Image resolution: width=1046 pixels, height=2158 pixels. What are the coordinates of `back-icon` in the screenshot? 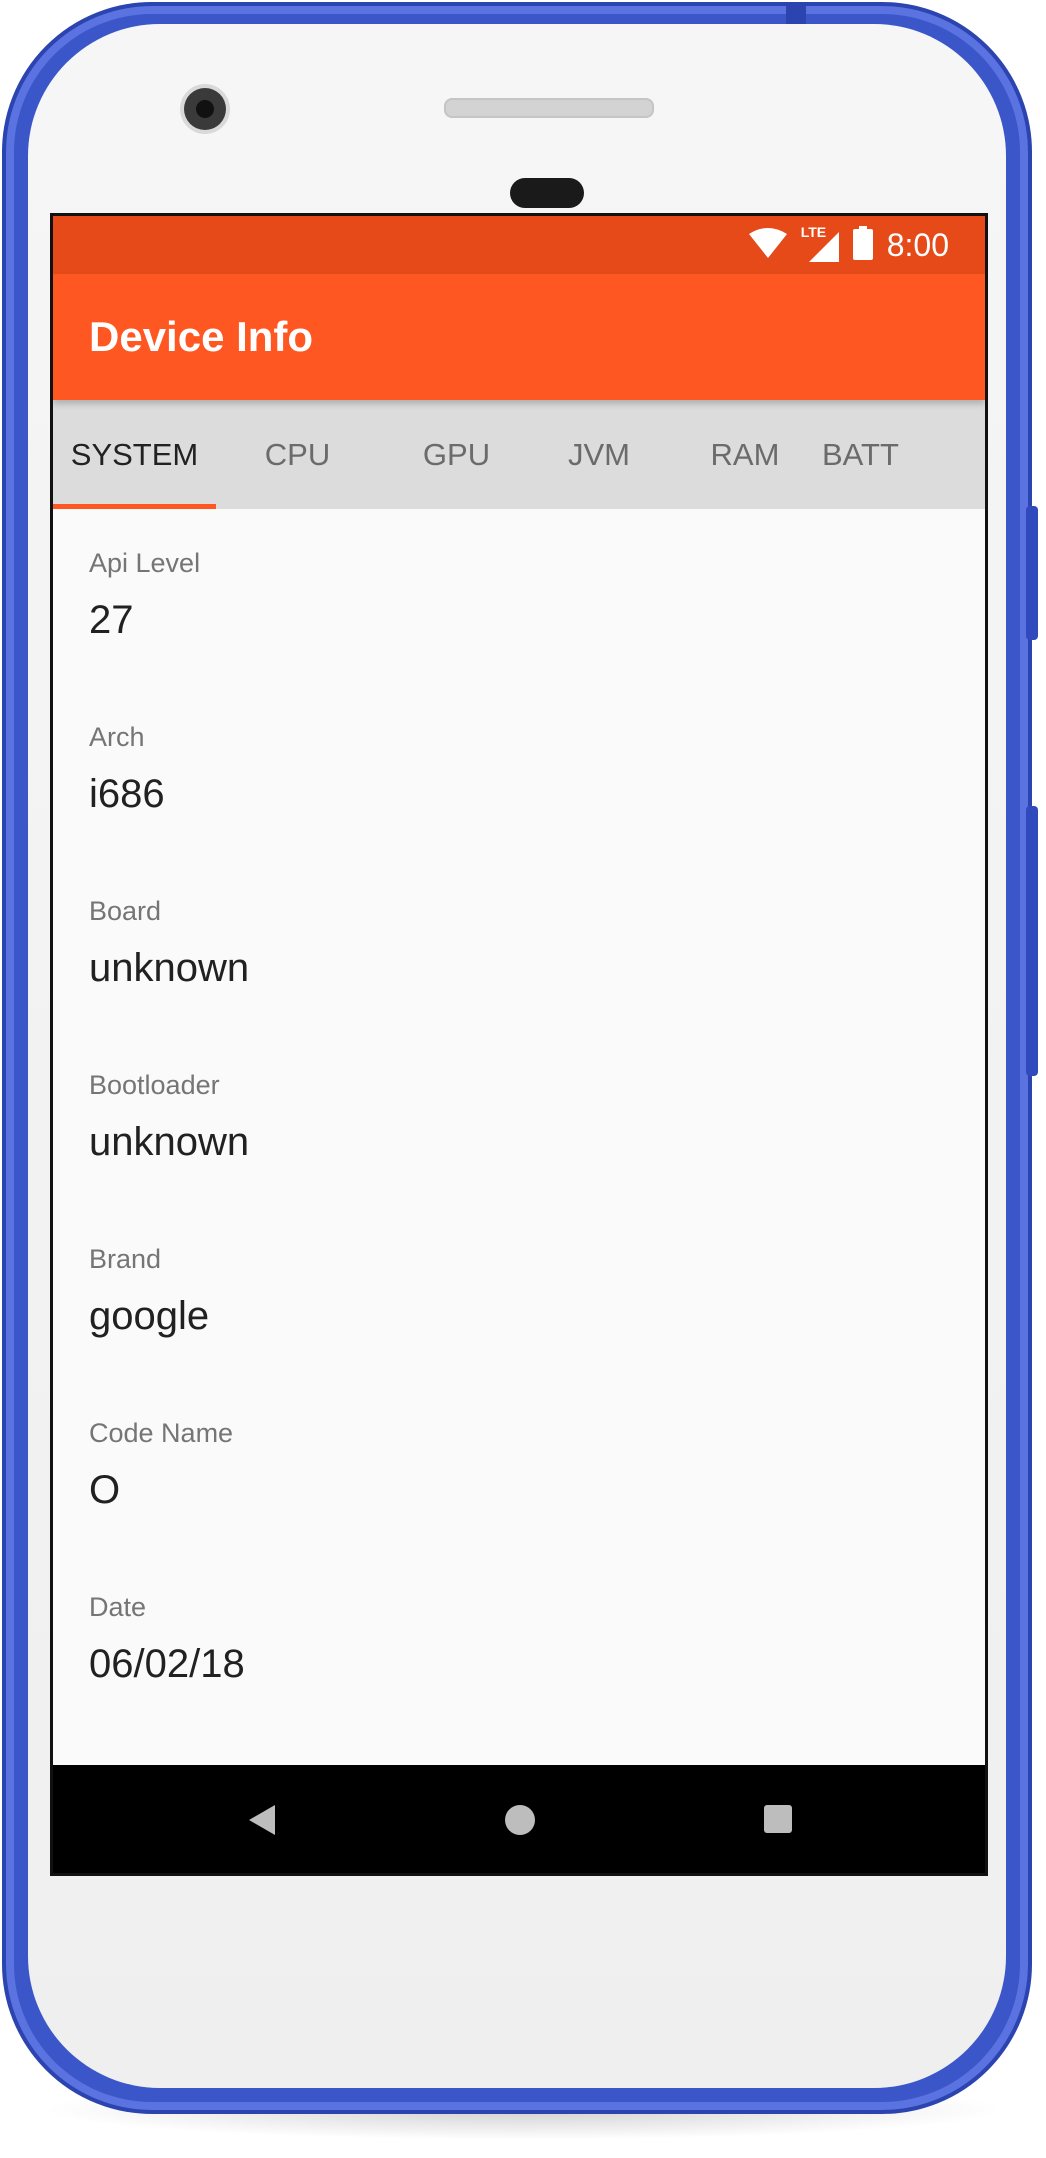 It's located at (262, 1820).